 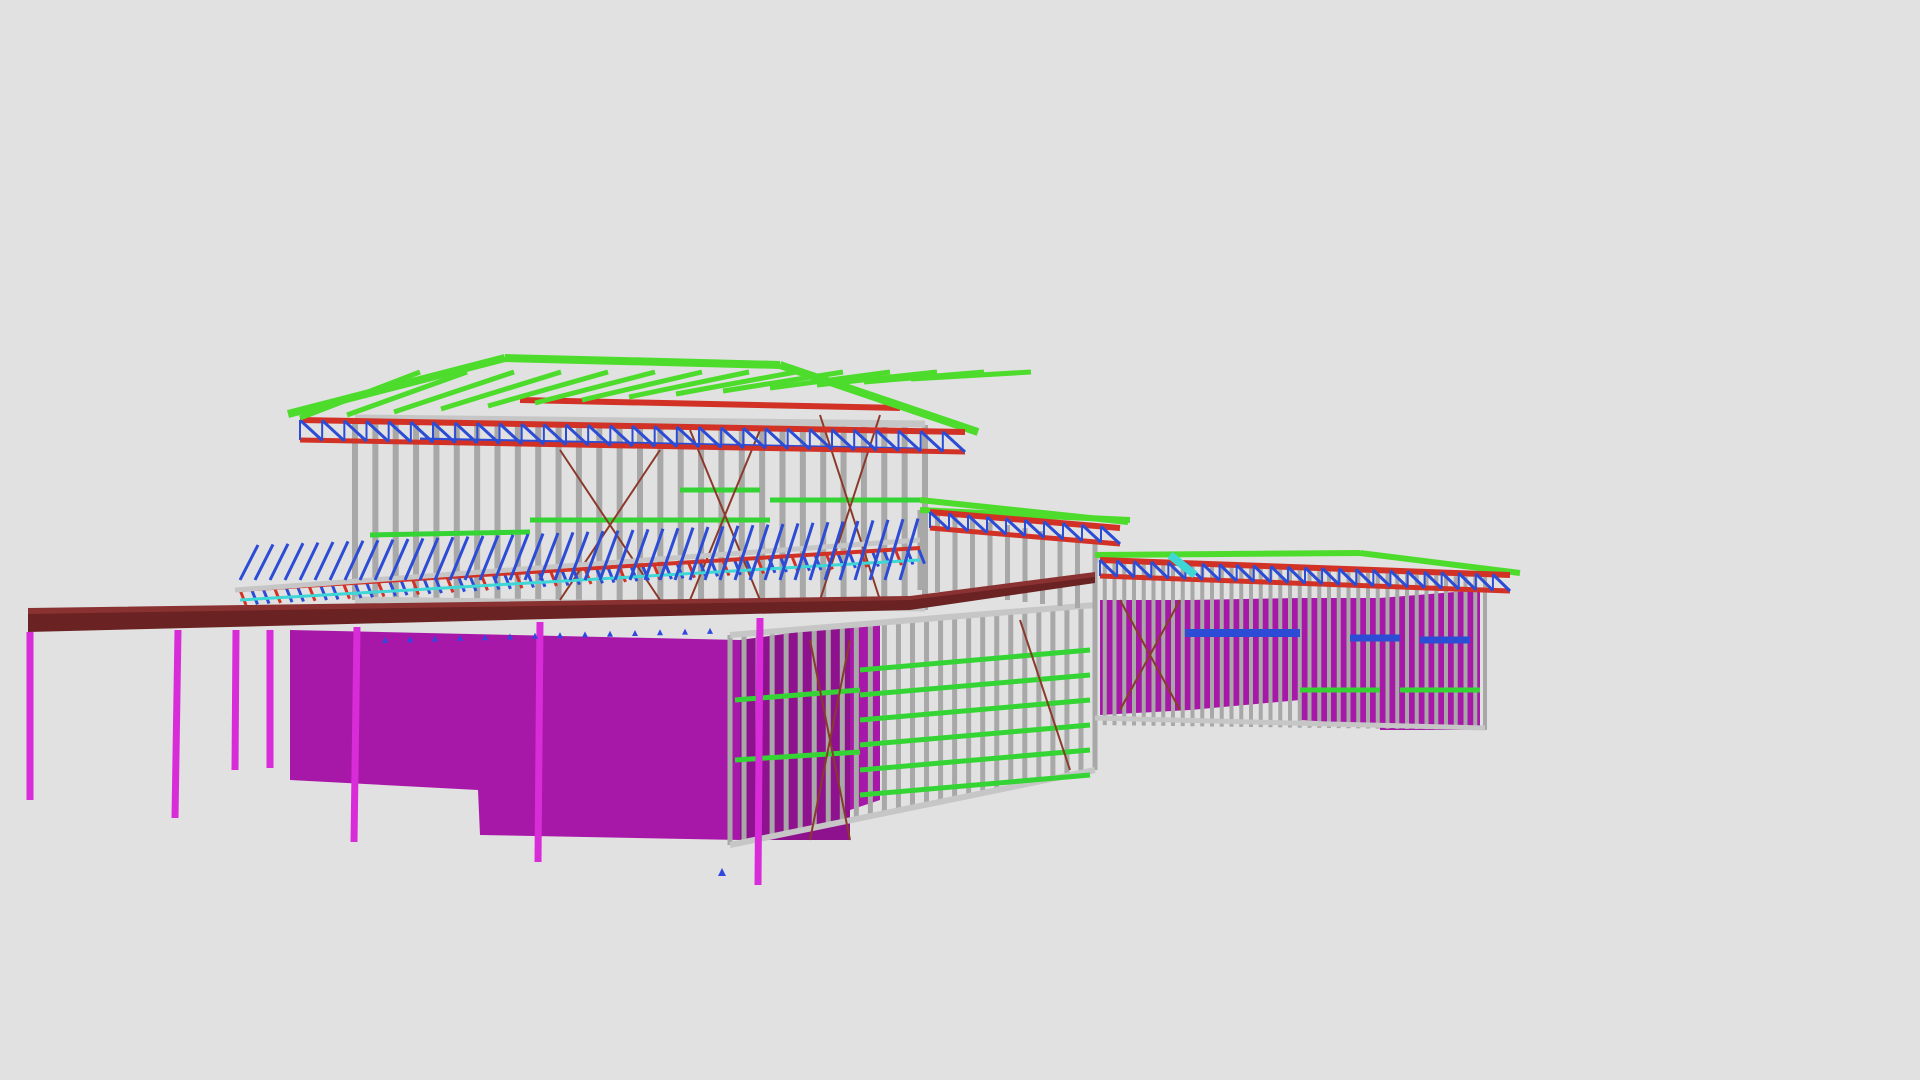 What do you see at coordinates (710, 404) in the screenshot?
I see `roof-purlin` at bounding box center [710, 404].